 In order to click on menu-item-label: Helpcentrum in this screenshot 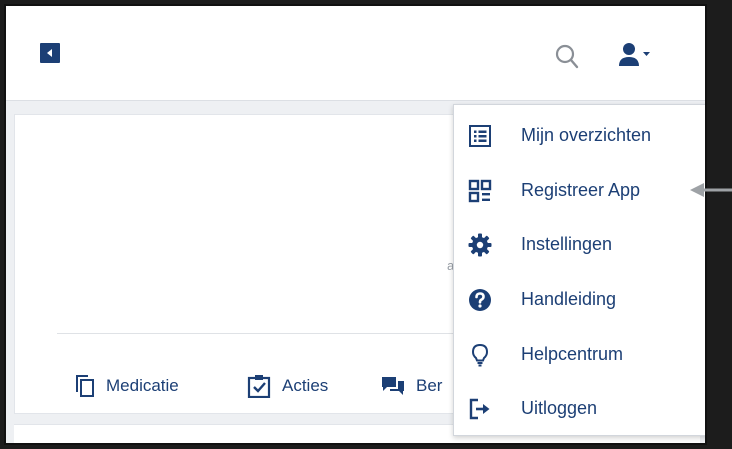, I will do `click(572, 354)`.